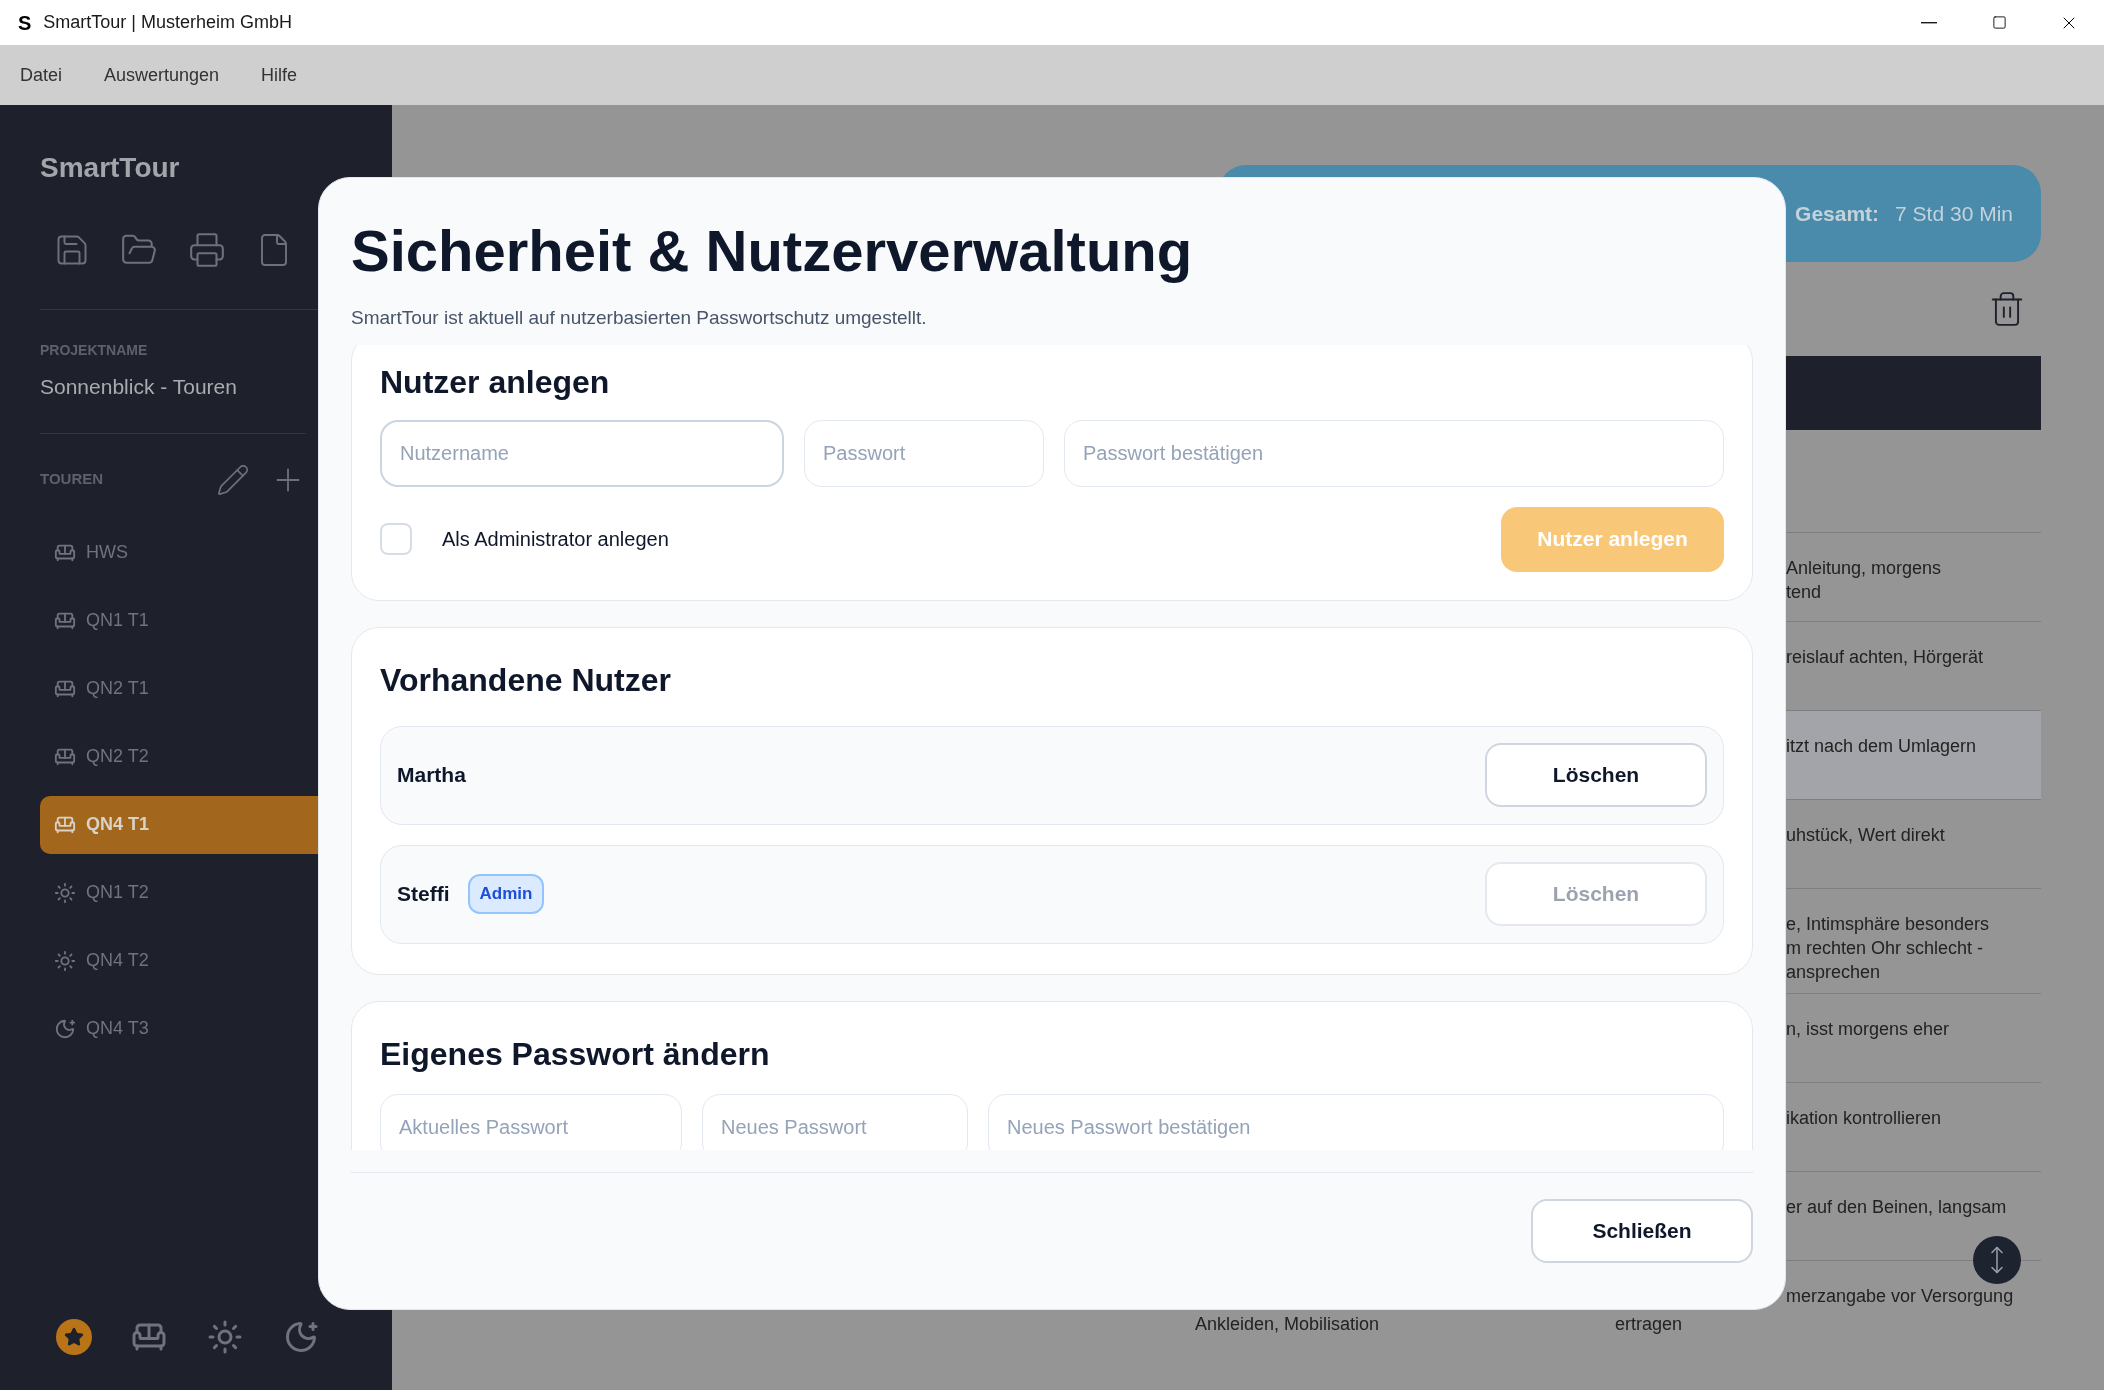 This screenshot has height=1390, width=2104. Describe the element at coordinates (639, 318) in the screenshot. I see `dialog-subtitle: SmartTour ist aktuell auf nutzerbasierten Passwortschutz umgestellt.` at that location.